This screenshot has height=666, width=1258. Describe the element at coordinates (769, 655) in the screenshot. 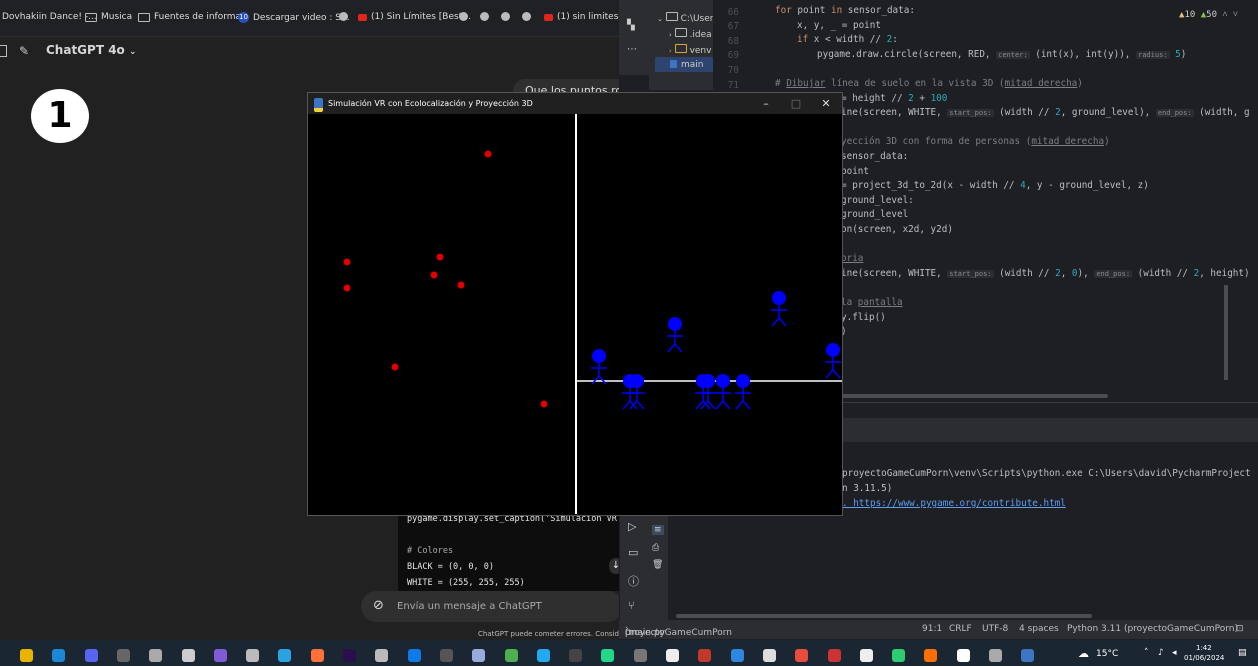

I see `media-icon` at that location.